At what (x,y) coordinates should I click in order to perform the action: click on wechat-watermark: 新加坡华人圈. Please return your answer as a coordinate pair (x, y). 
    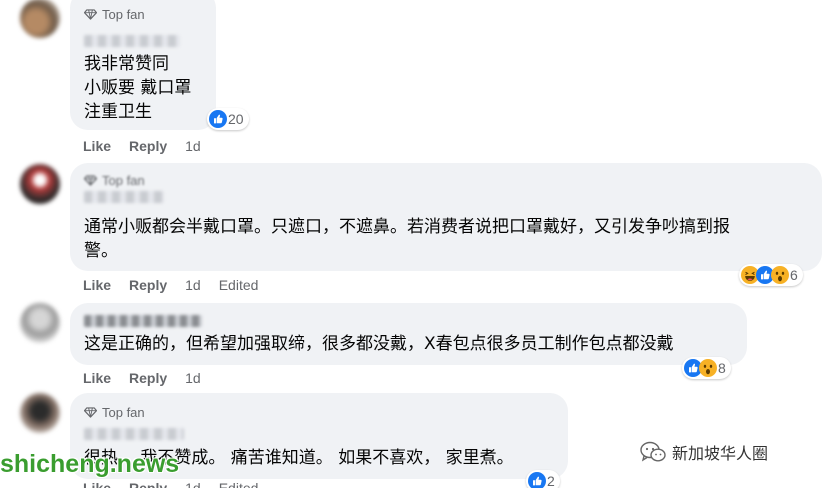
    Looking at the image, I should click on (704, 452).